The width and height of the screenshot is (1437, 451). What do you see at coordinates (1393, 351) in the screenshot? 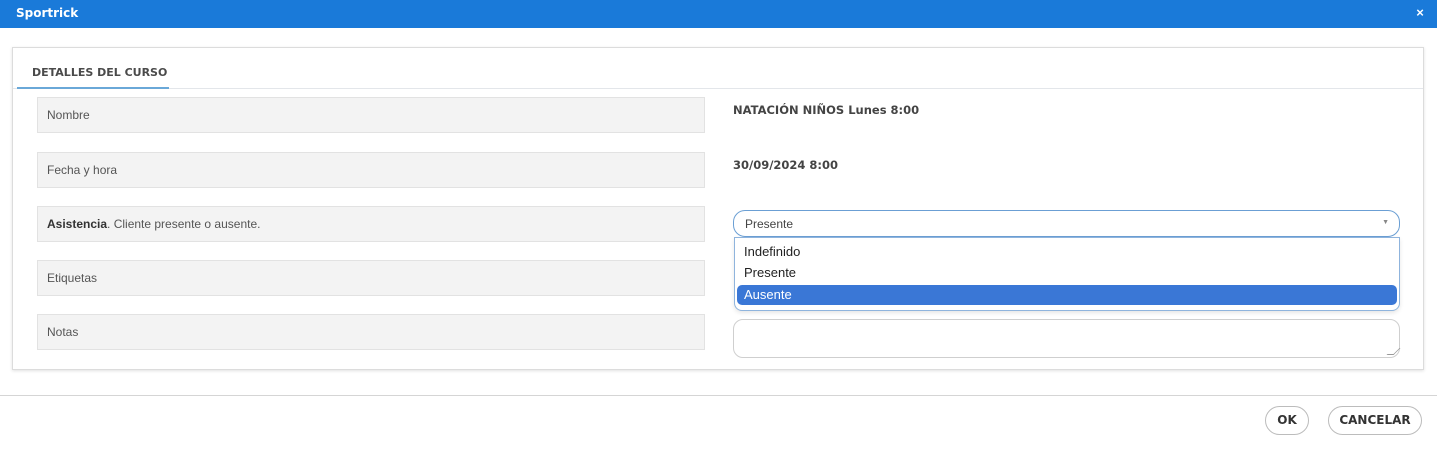
I see `resize-handle-icon` at bounding box center [1393, 351].